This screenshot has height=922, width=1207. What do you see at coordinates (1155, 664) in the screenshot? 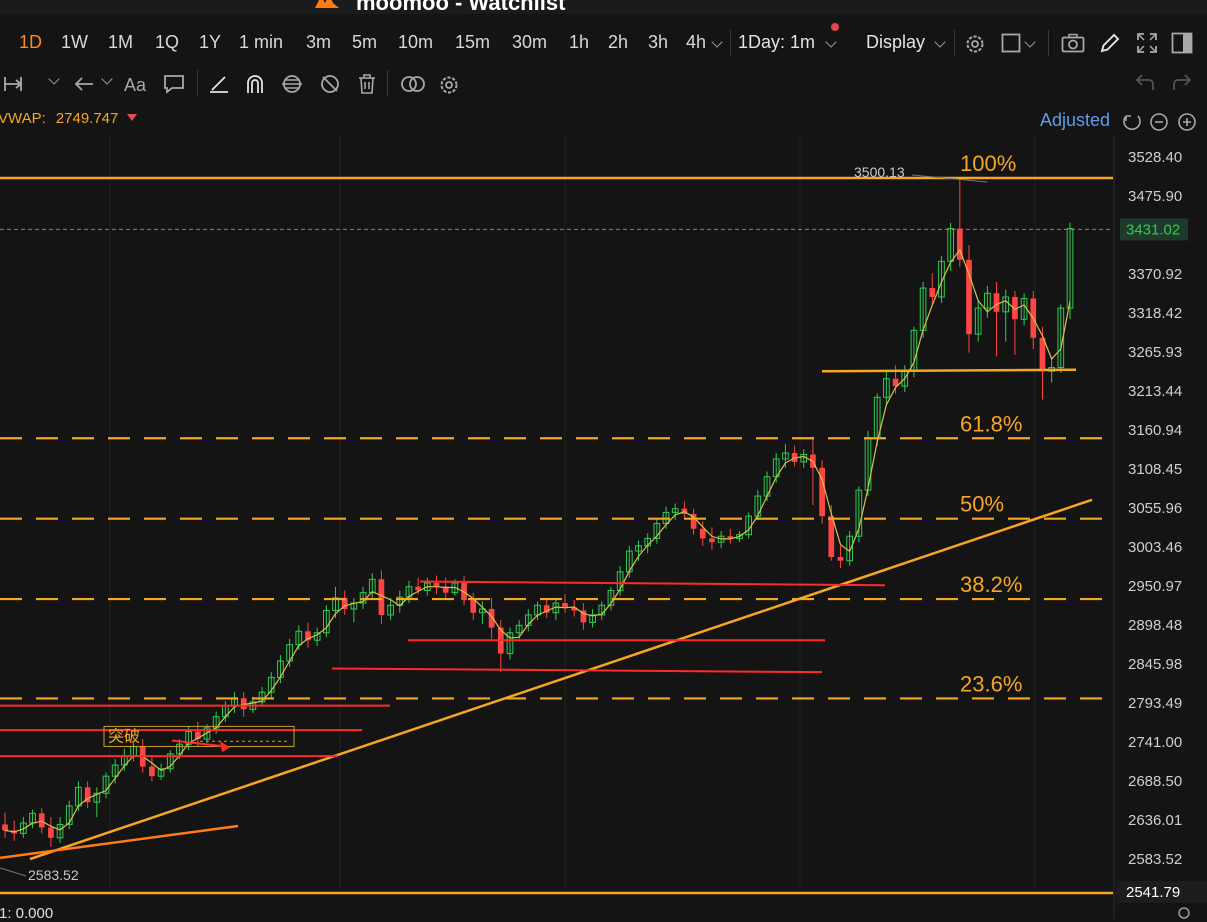
I see `price-axis-tick-label: 2845.98` at bounding box center [1155, 664].